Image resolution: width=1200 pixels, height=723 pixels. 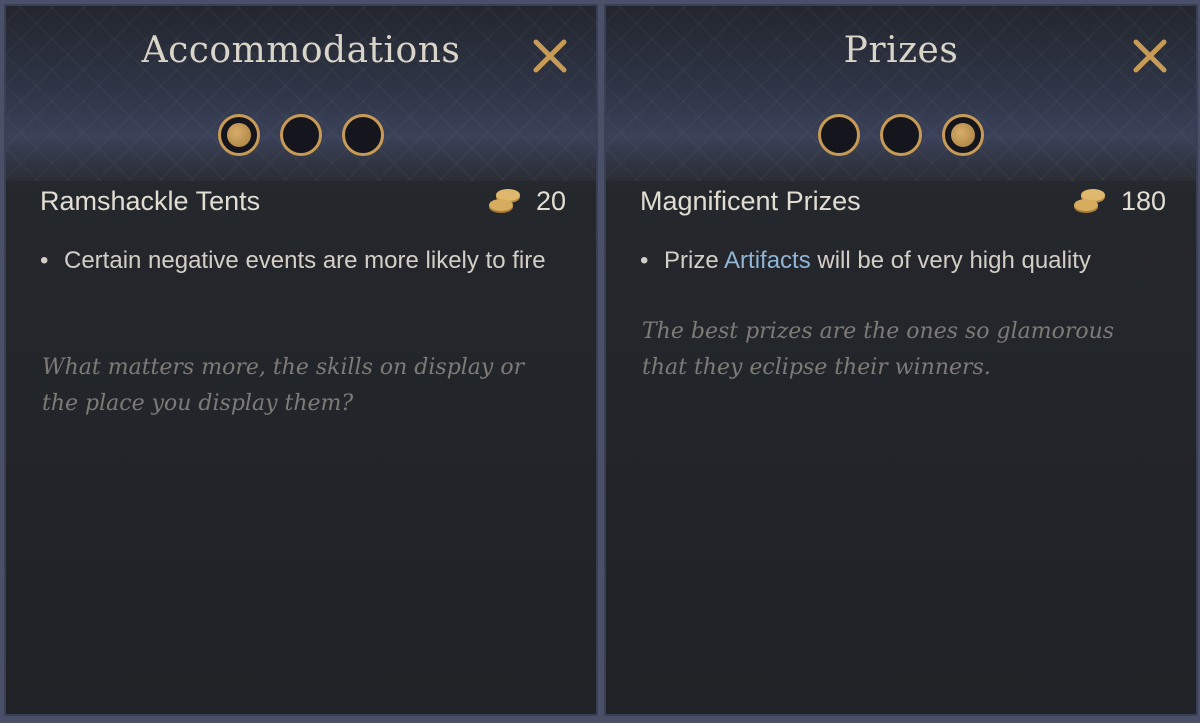 I want to click on effect-prefix: Prize, so click(x=694, y=260).